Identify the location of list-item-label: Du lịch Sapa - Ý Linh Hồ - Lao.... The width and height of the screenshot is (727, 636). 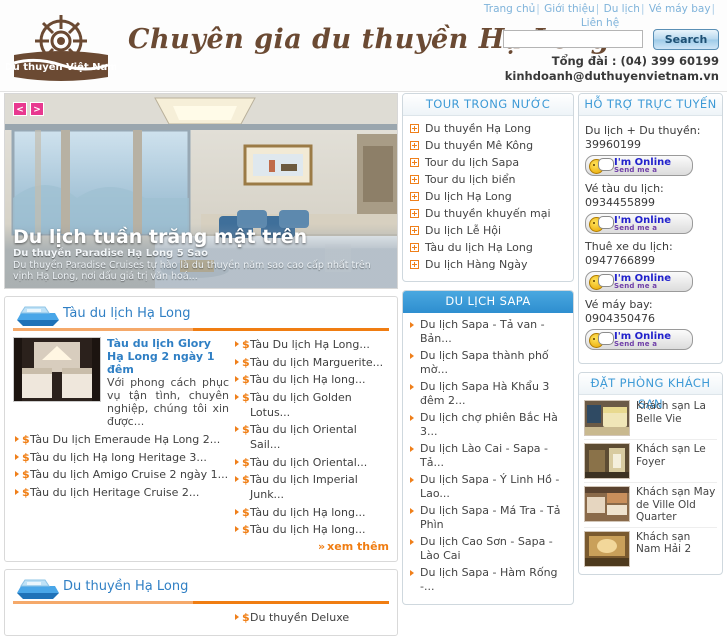
(489, 486).